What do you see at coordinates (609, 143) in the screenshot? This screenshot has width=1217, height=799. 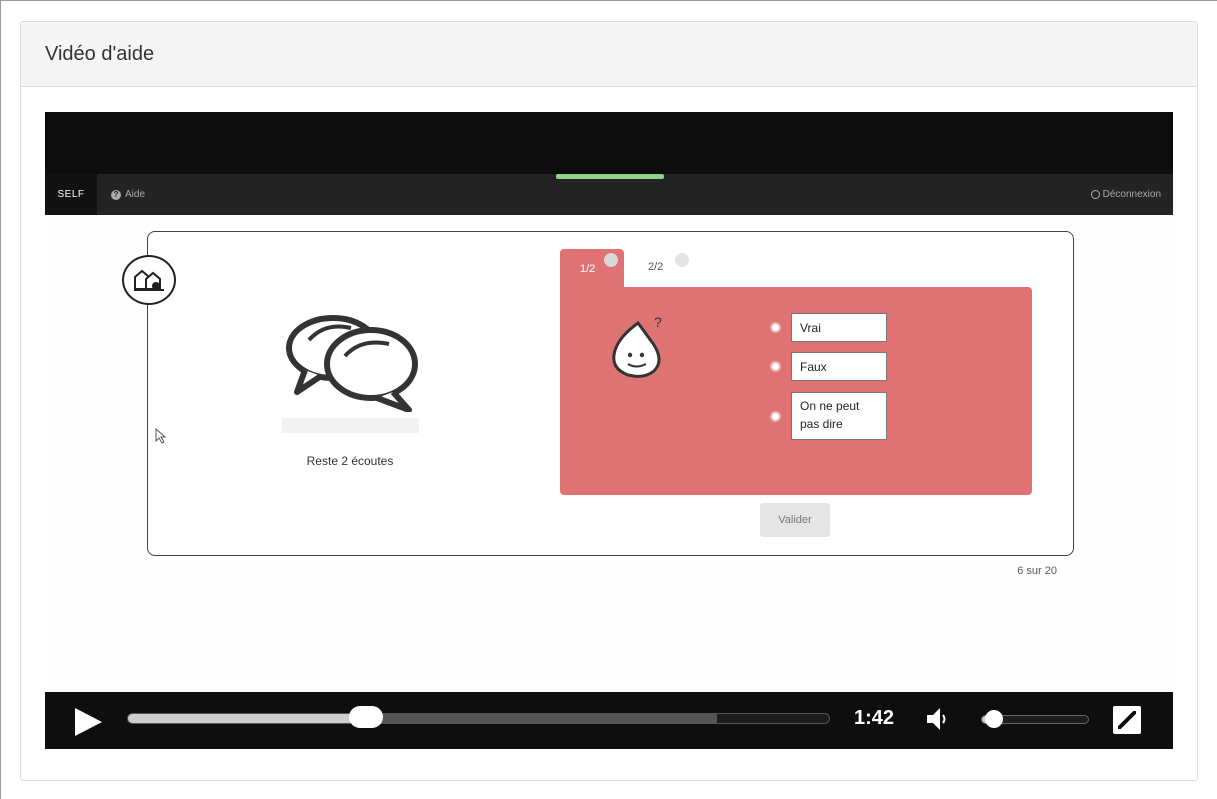 I see `video-top-bar` at bounding box center [609, 143].